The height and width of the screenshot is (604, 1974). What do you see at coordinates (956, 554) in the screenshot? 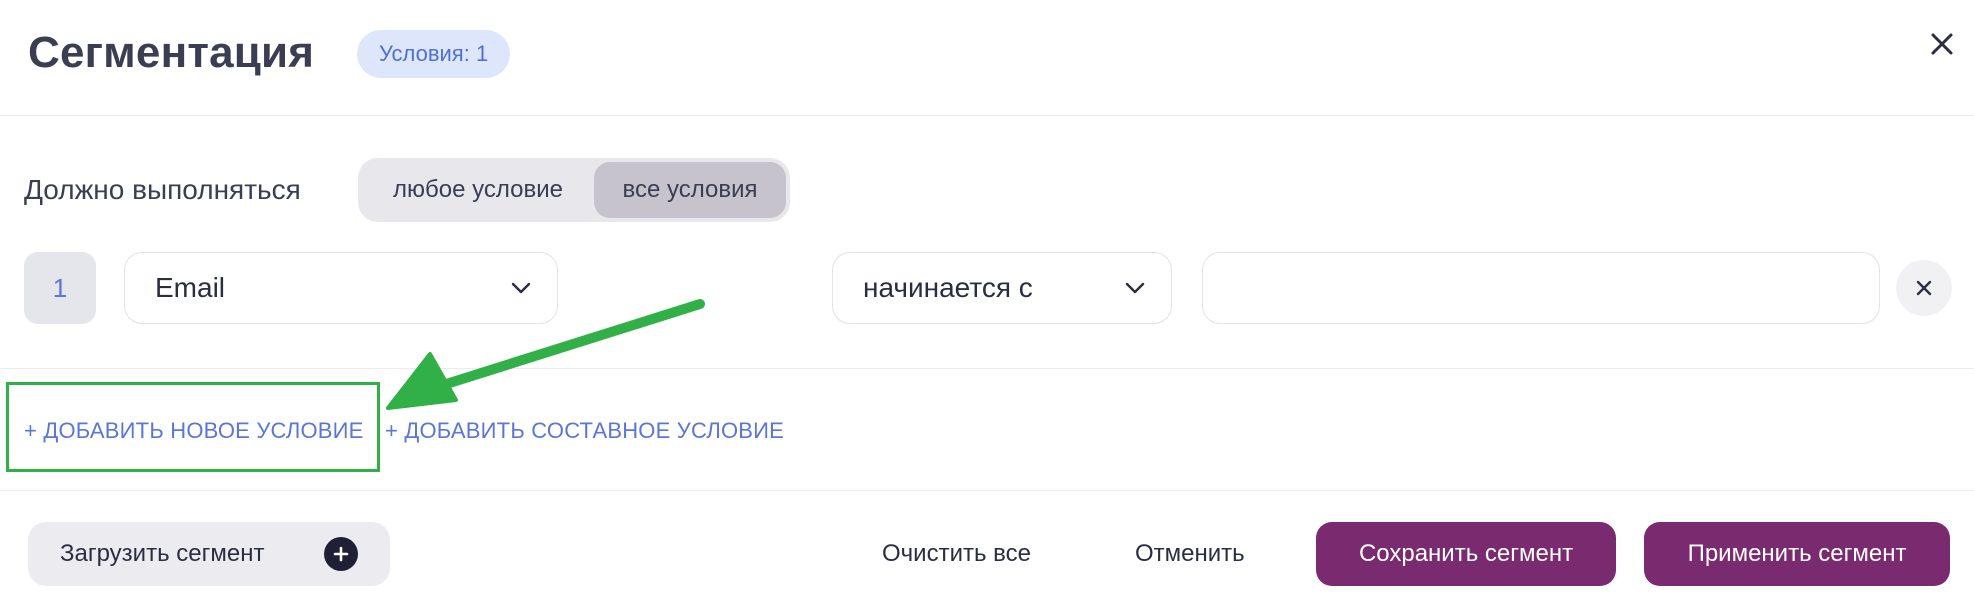
I see `clear-all-button: Очистить все` at bounding box center [956, 554].